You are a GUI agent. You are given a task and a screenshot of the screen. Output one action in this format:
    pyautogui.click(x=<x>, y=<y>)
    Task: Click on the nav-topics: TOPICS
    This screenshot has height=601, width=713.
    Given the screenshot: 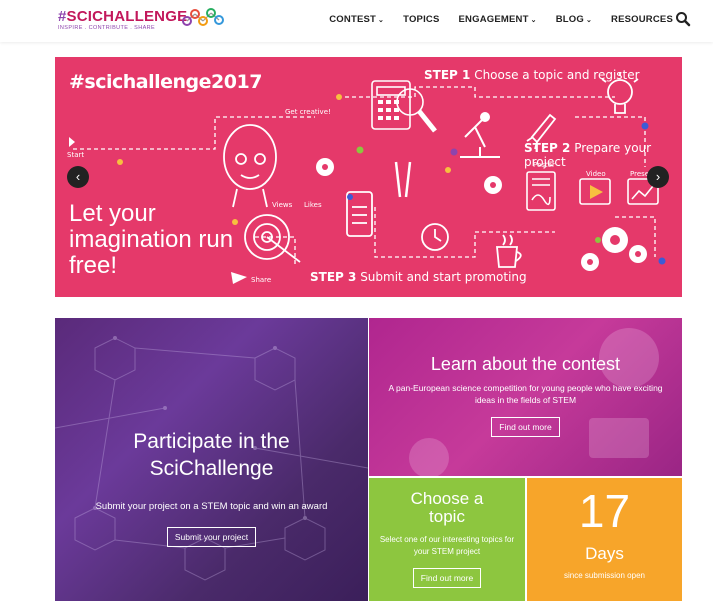 What is the action you would take?
    pyautogui.click(x=421, y=19)
    